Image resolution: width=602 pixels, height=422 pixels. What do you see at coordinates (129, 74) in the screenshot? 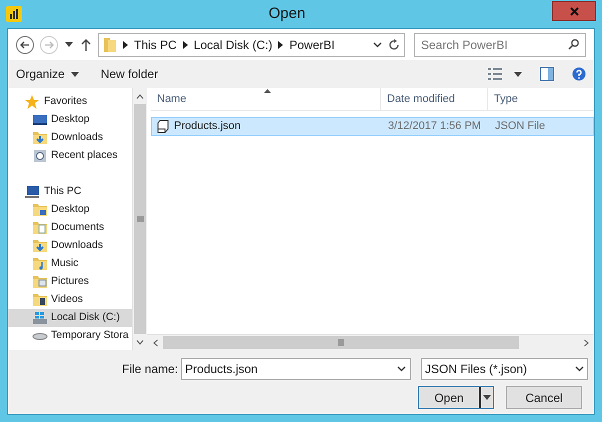
I see `toolbar-button: New folder` at bounding box center [129, 74].